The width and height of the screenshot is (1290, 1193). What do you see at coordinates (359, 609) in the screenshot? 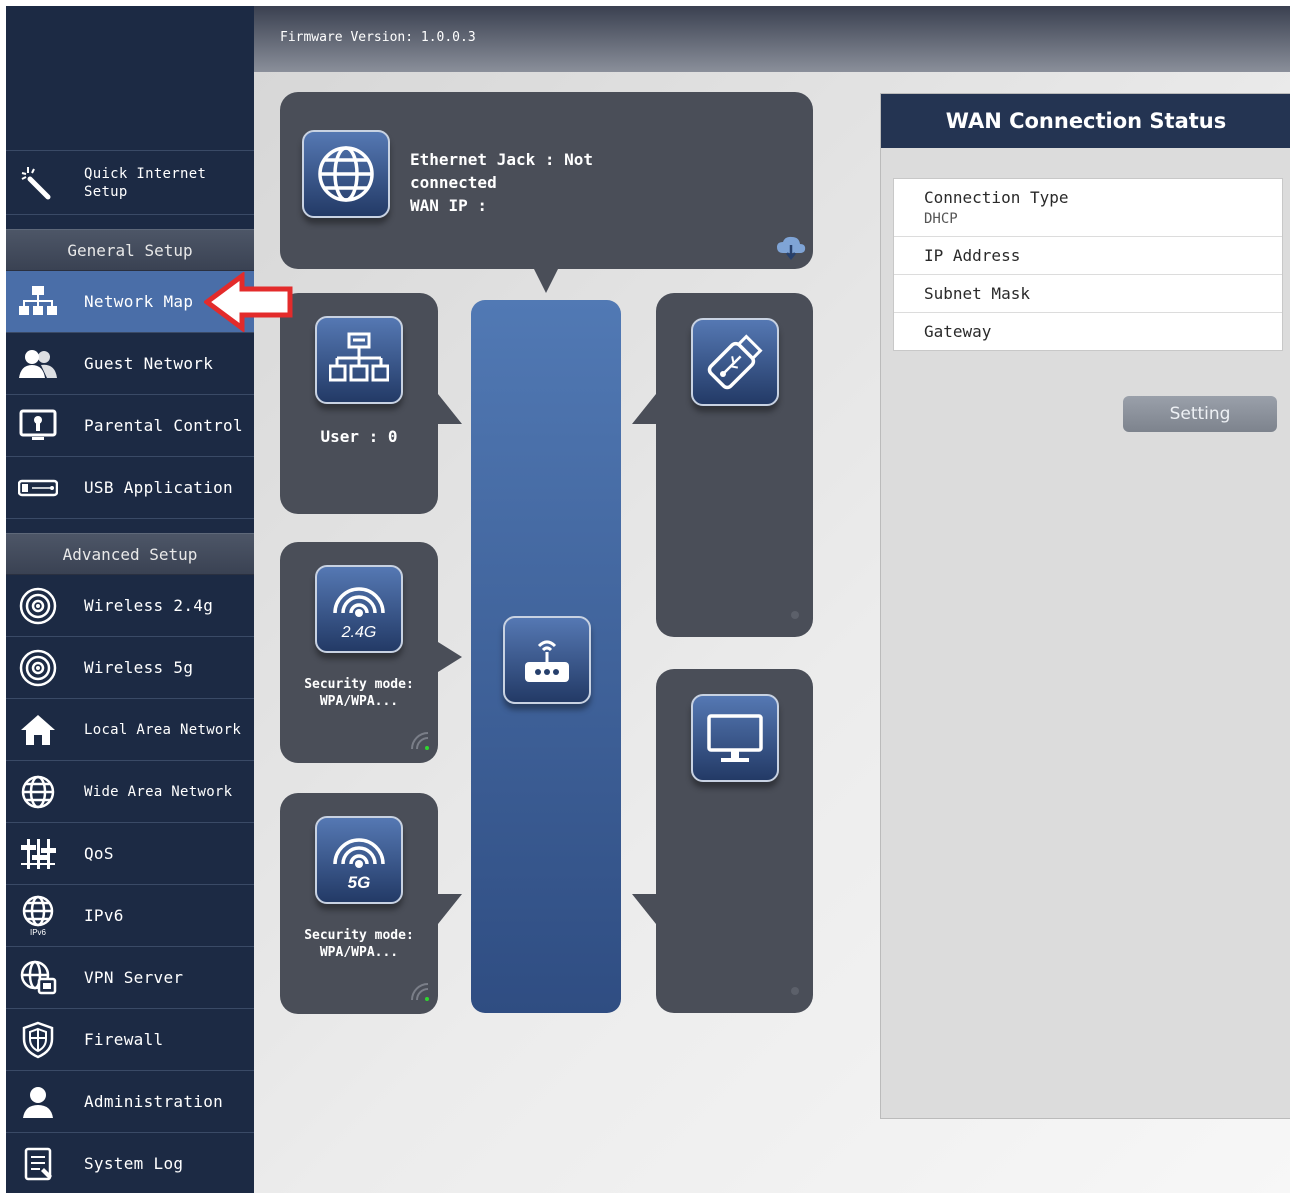
I see `wifi-24g-icon: 2.4G` at bounding box center [359, 609].